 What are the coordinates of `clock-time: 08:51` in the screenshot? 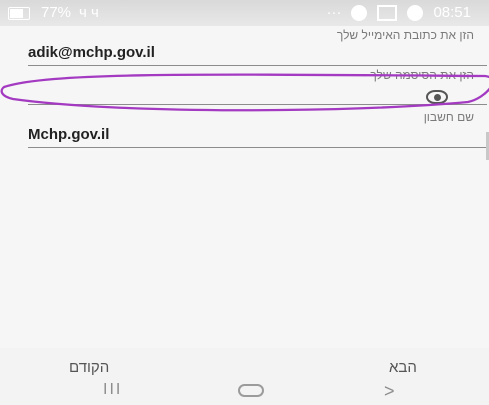 It's located at (452, 12).